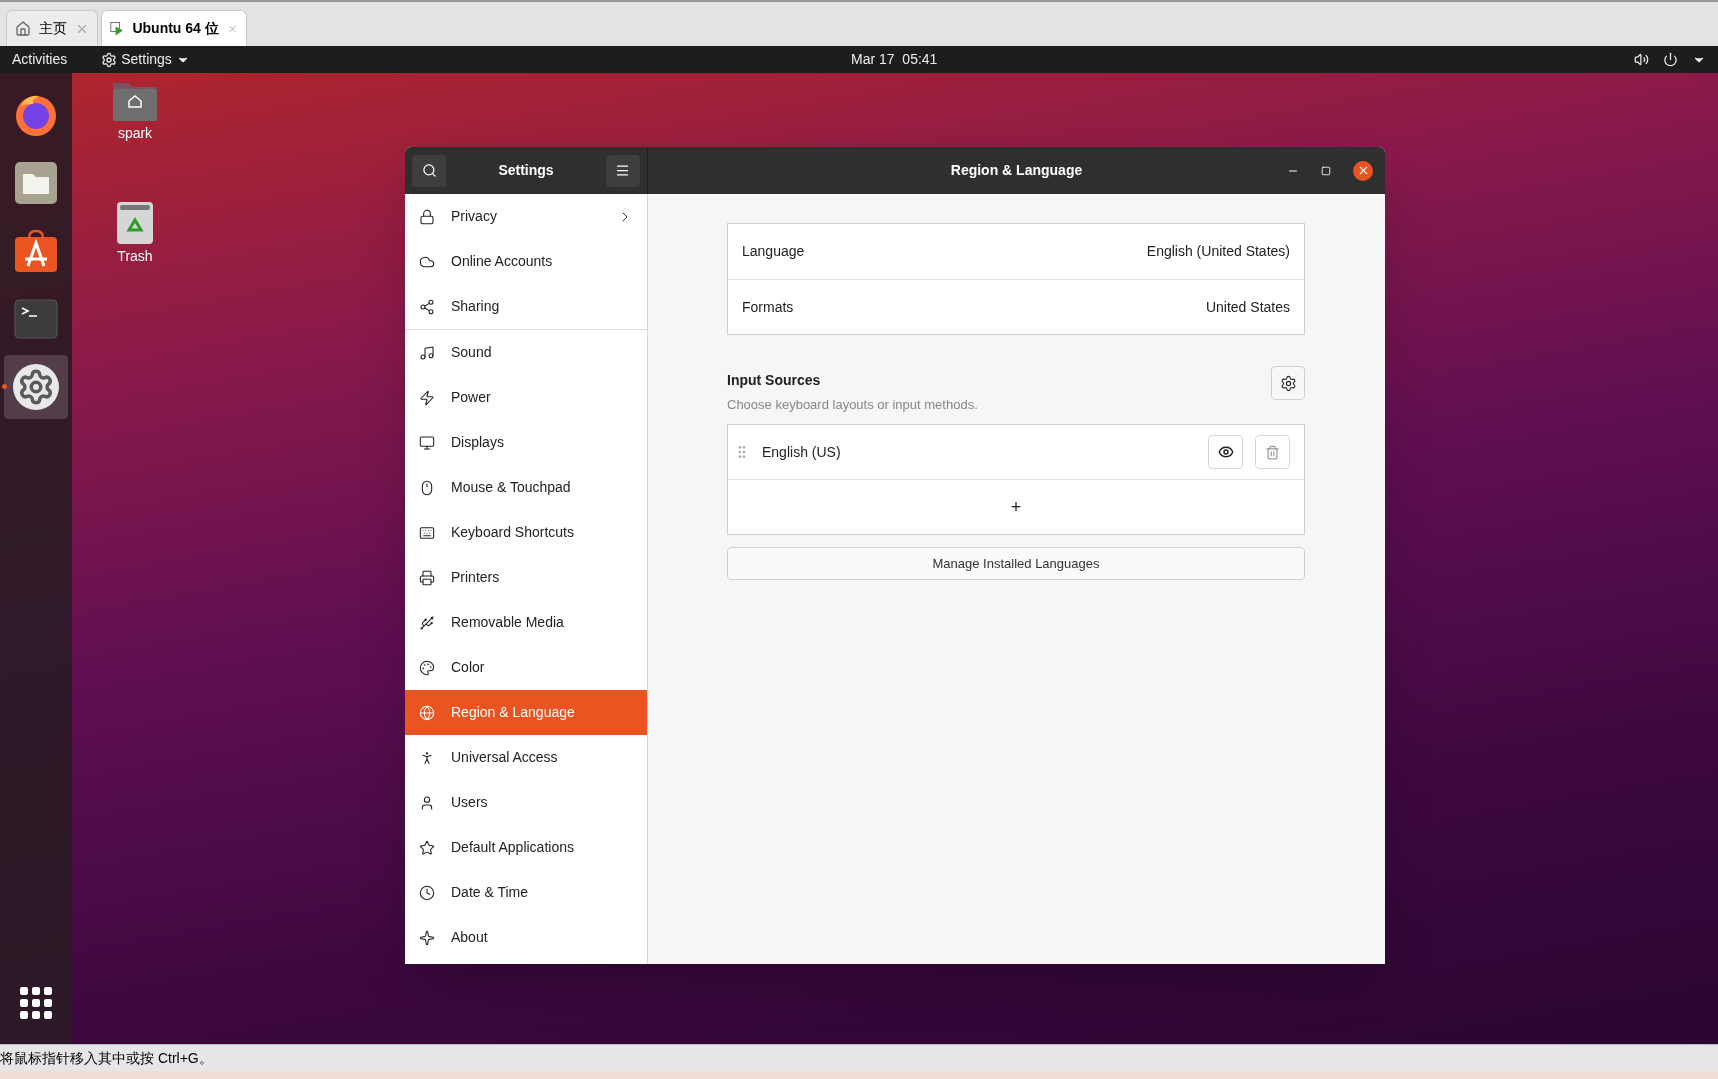  What do you see at coordinates (427, 306) in the screenshot?
I see `share-icon` at bounding box center [427, 306].